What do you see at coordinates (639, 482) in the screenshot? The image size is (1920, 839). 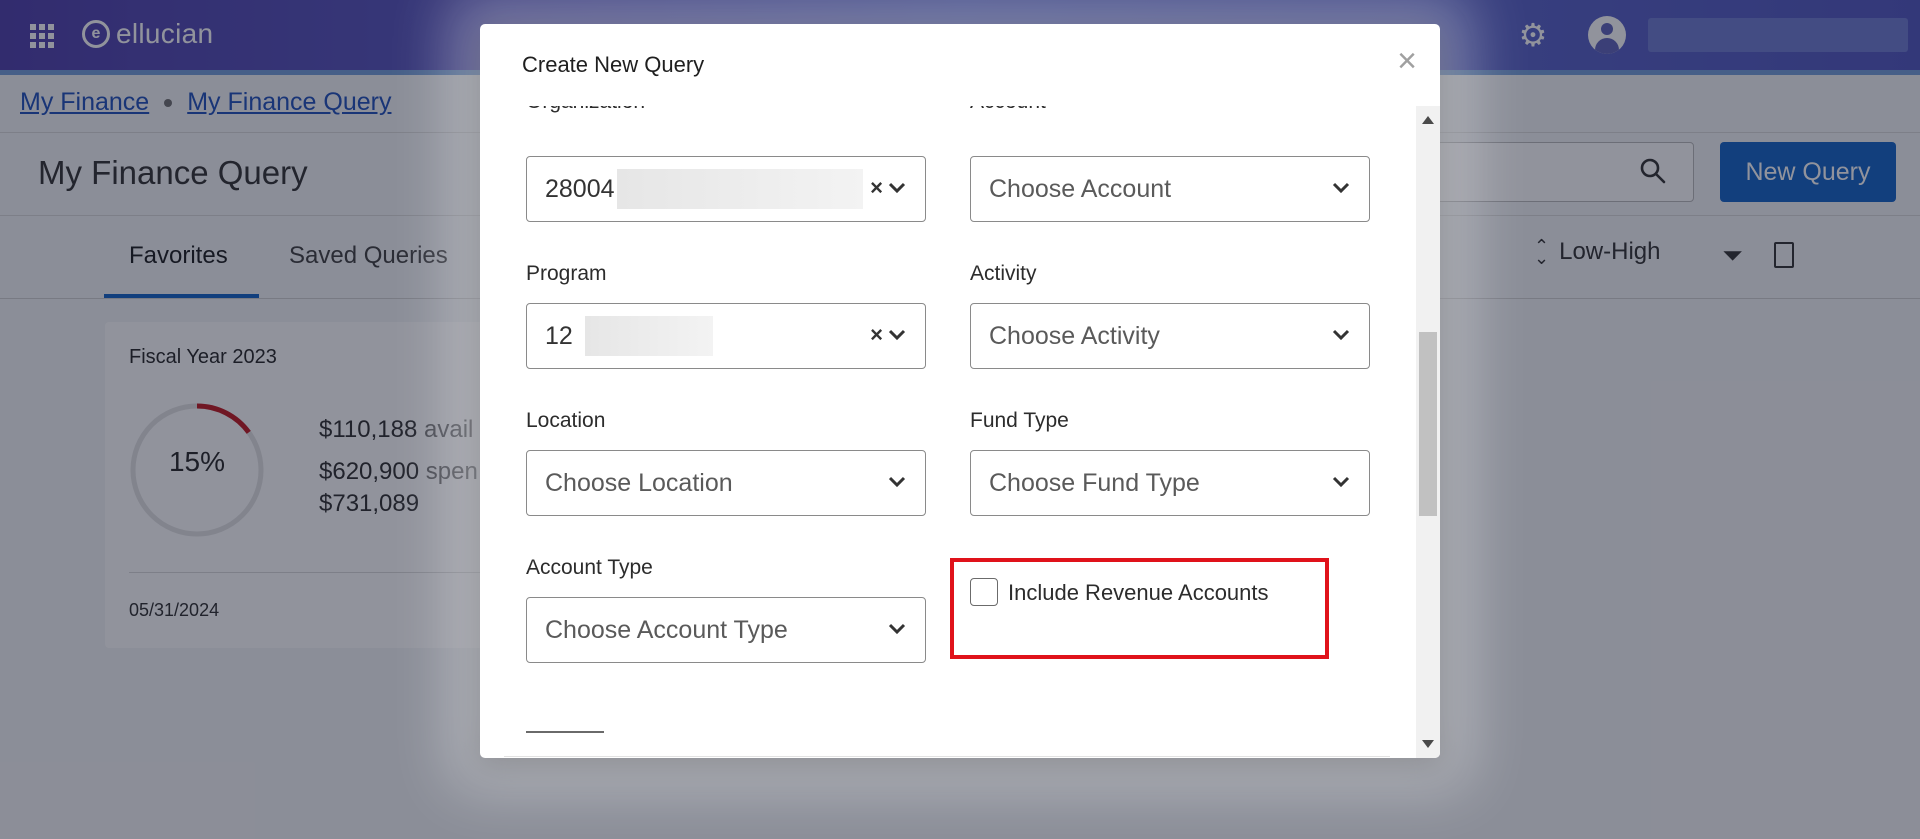 I see `location-placeholder: Choose Location` at bounding box center [639, 482].